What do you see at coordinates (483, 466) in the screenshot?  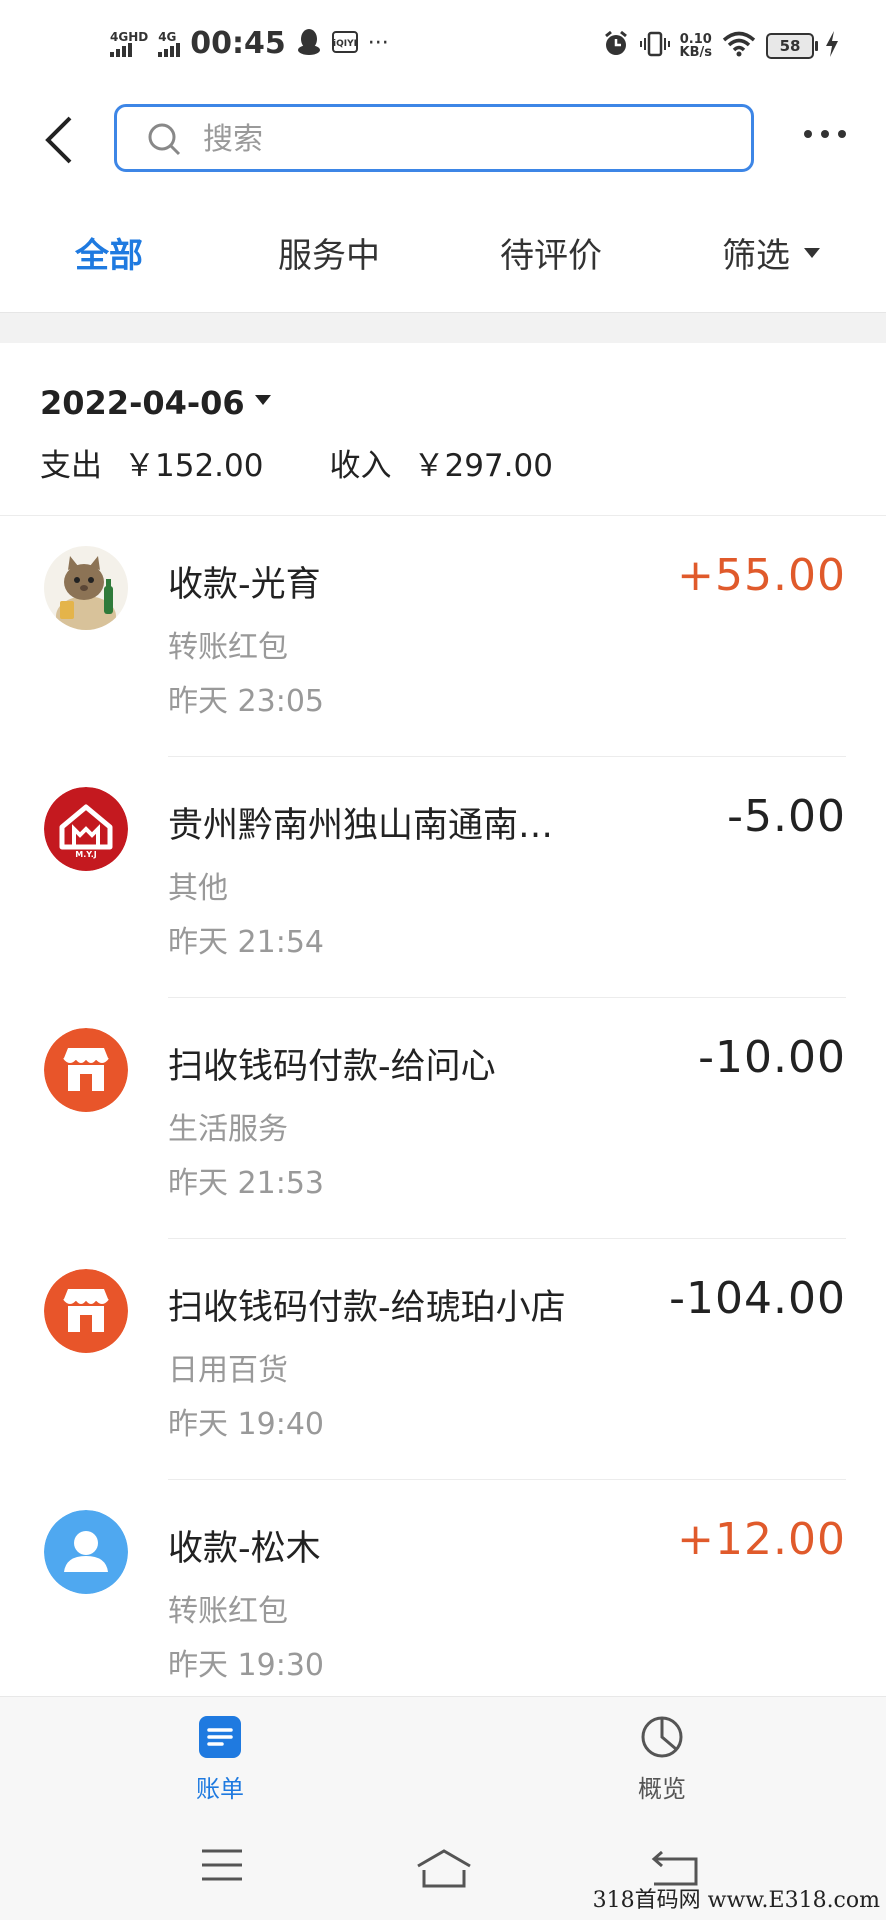 I see `income-value: ￥297.00` at bounding box center [483, 466].